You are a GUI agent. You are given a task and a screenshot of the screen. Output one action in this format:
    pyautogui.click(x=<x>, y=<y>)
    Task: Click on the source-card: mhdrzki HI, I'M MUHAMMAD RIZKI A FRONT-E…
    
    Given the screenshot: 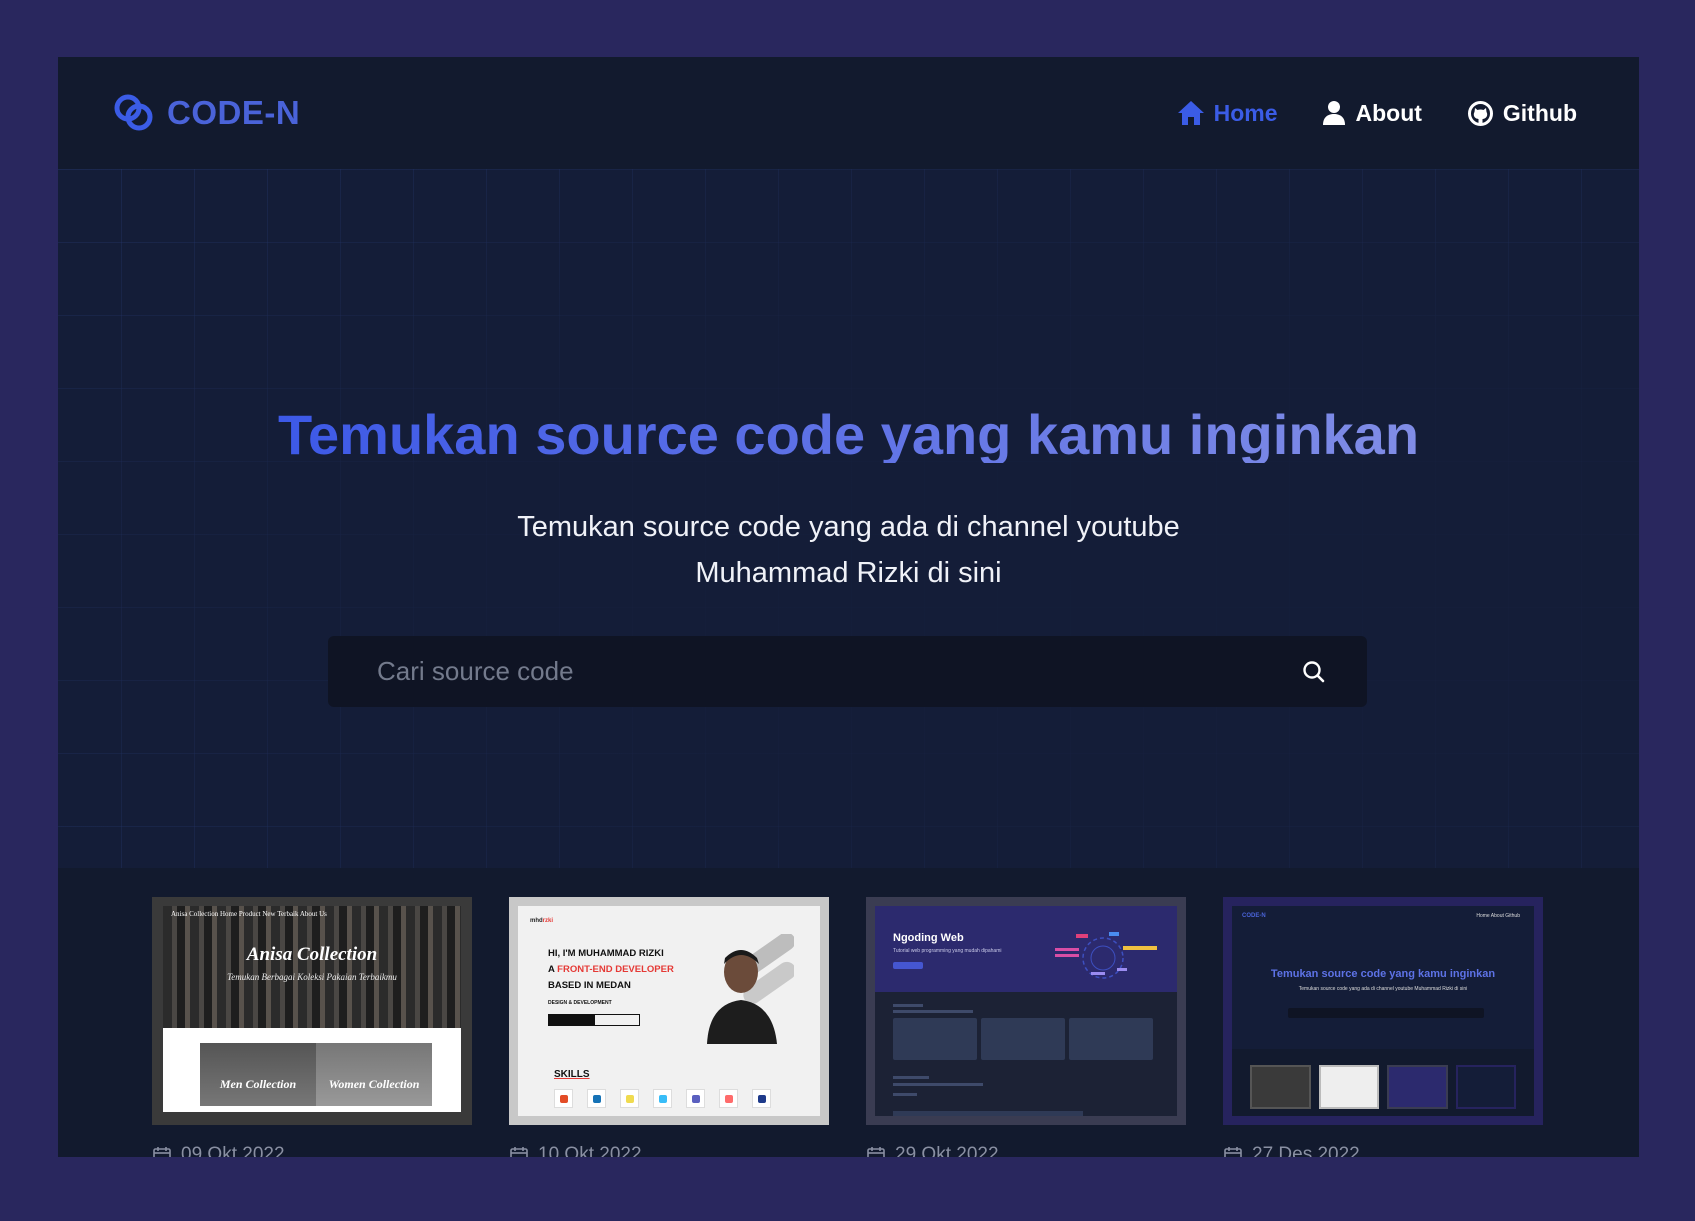 What is the action you would take?
    pyautogui.click(x=669, y=1027)
    